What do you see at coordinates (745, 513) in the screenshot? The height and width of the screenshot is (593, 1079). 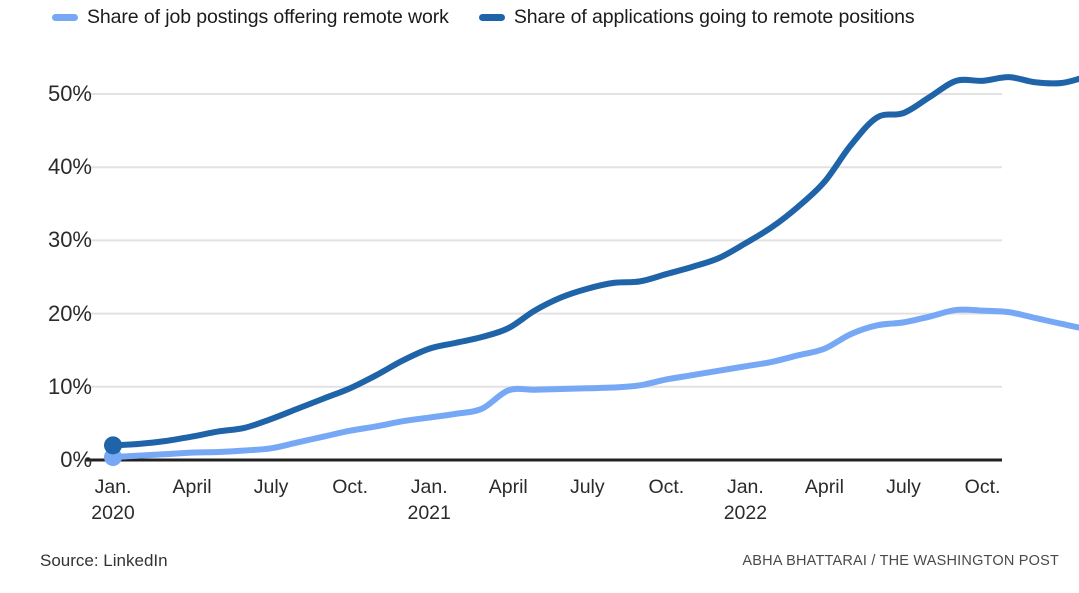 I see `x-tick-year: 2022` at bounding box center [745, 513].